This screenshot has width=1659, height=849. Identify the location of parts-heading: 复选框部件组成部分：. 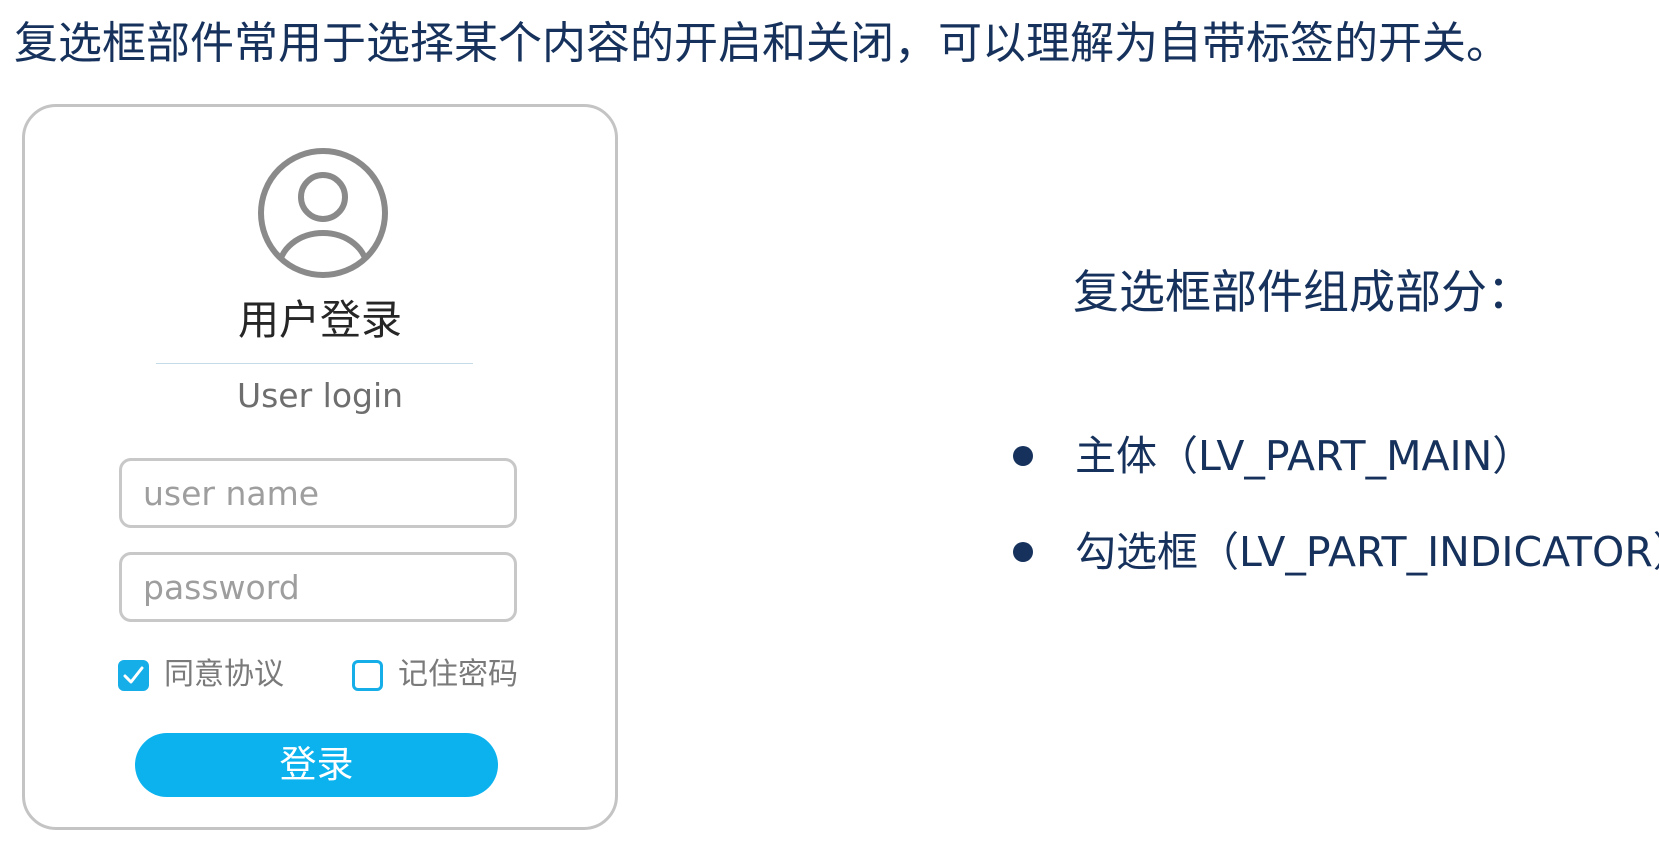
(1303, 292).